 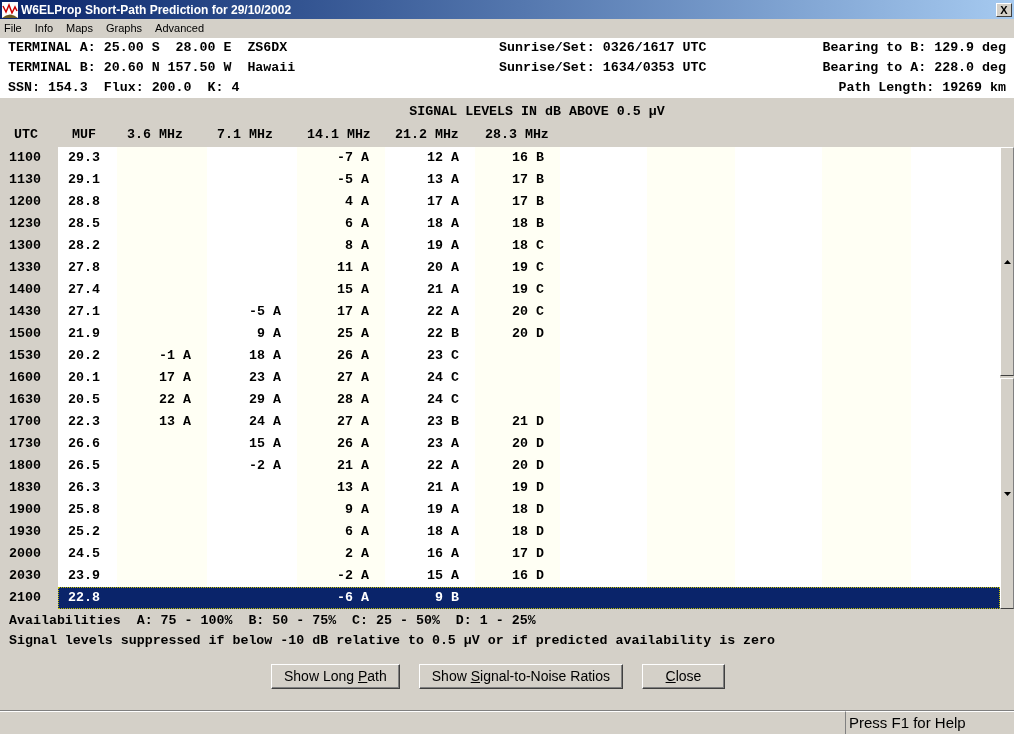 What do you see at coordinates (84, 246) in the screenshot?
I see `muf-cell: 28.2` at bounding box center [84, 246].